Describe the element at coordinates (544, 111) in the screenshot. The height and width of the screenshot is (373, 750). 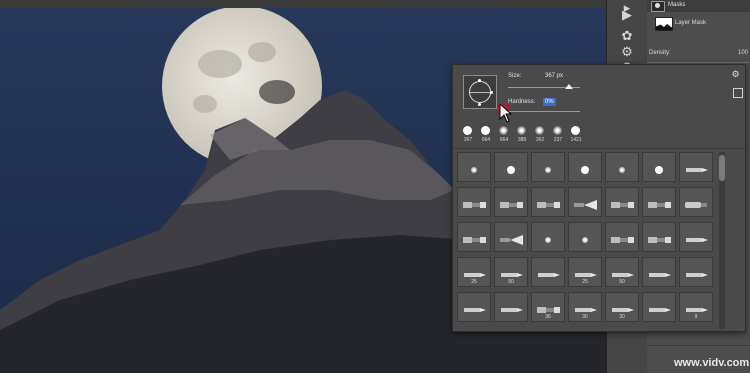
I see `hardness-slider` at that location.